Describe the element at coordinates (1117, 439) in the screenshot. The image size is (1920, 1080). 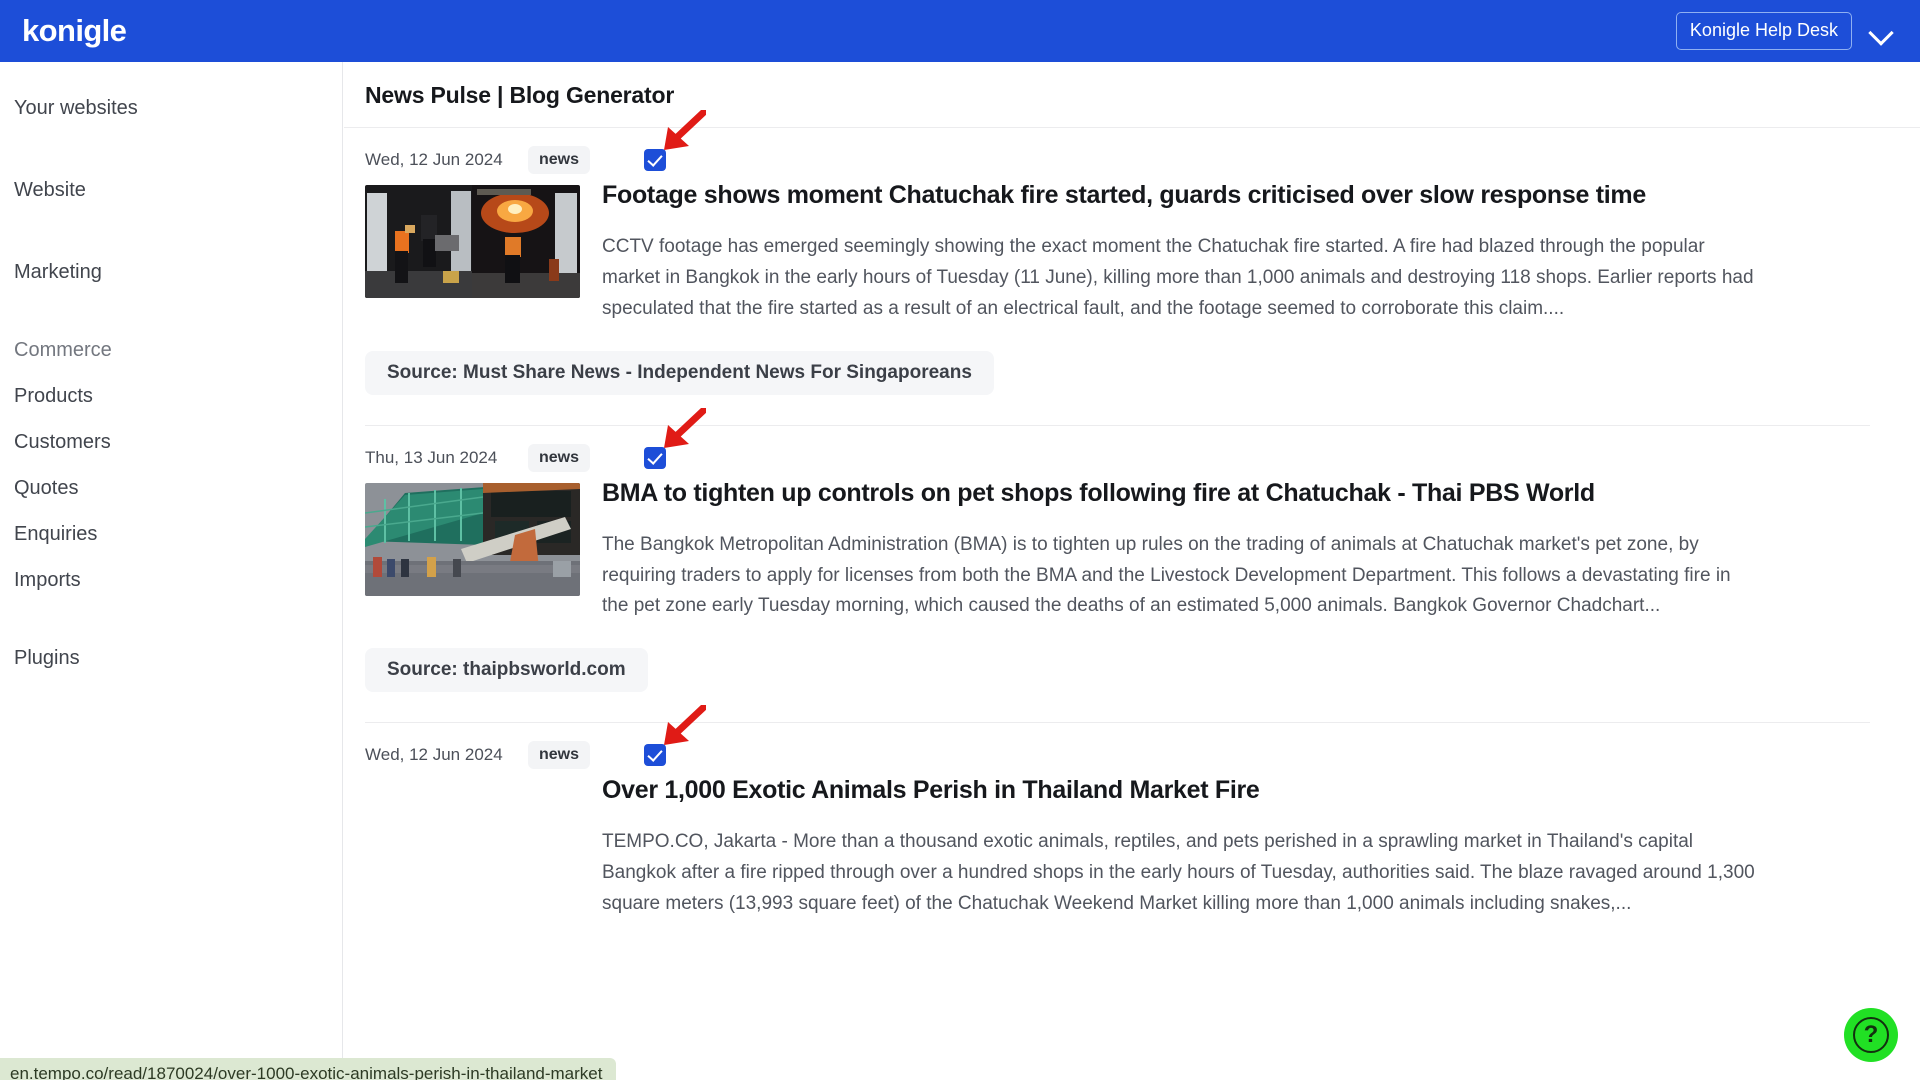
I see `article-header: Thu, 13 Jun 2024 news` at that location.